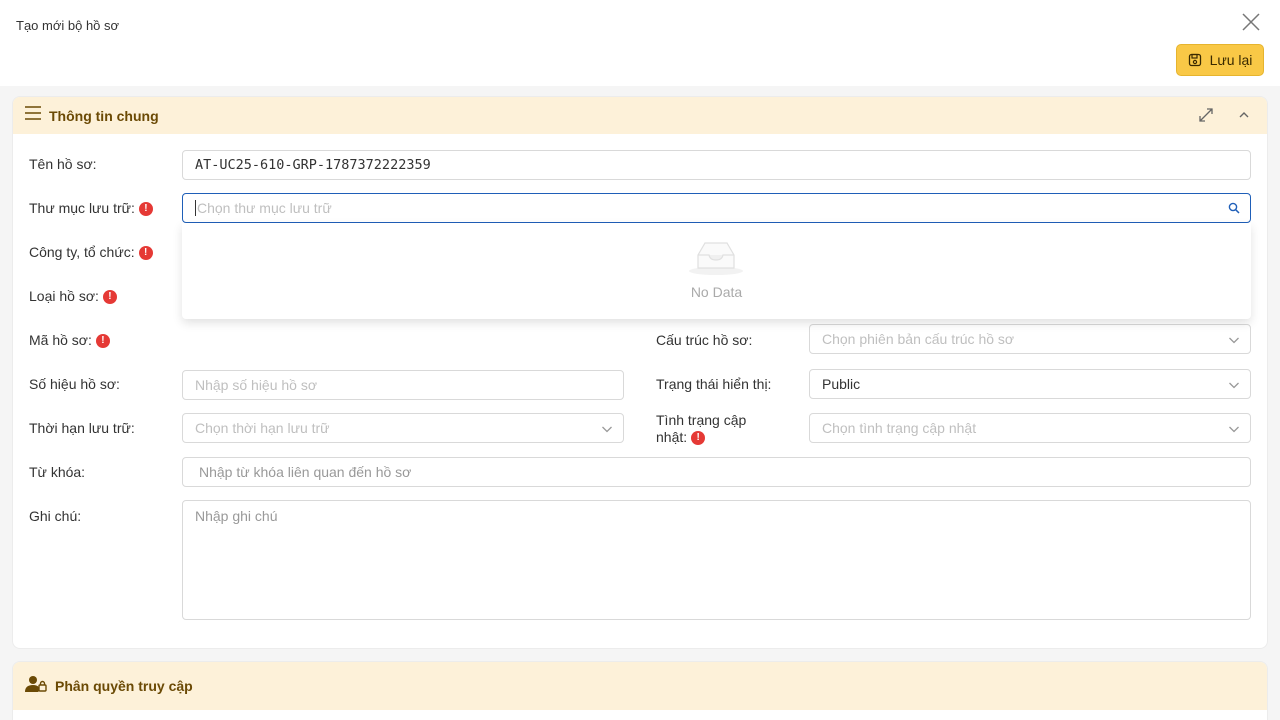 The image size is (1280, 720). Describe the element at coordinates (63, 164) in the screenshot. I see `name-label: Tên hồ sơ:` at that location.